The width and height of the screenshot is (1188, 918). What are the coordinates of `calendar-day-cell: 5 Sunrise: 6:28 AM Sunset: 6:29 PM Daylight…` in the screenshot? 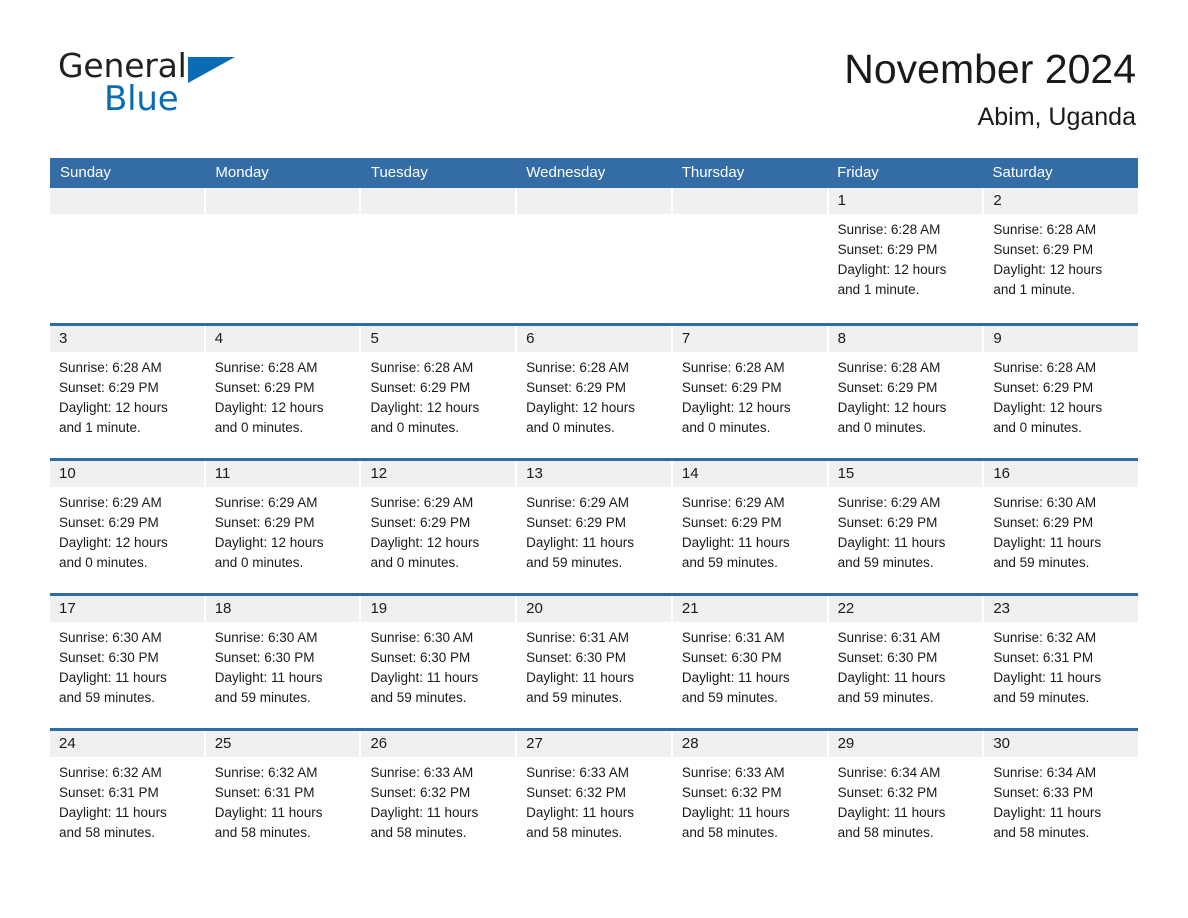 It's located at (439, 392).